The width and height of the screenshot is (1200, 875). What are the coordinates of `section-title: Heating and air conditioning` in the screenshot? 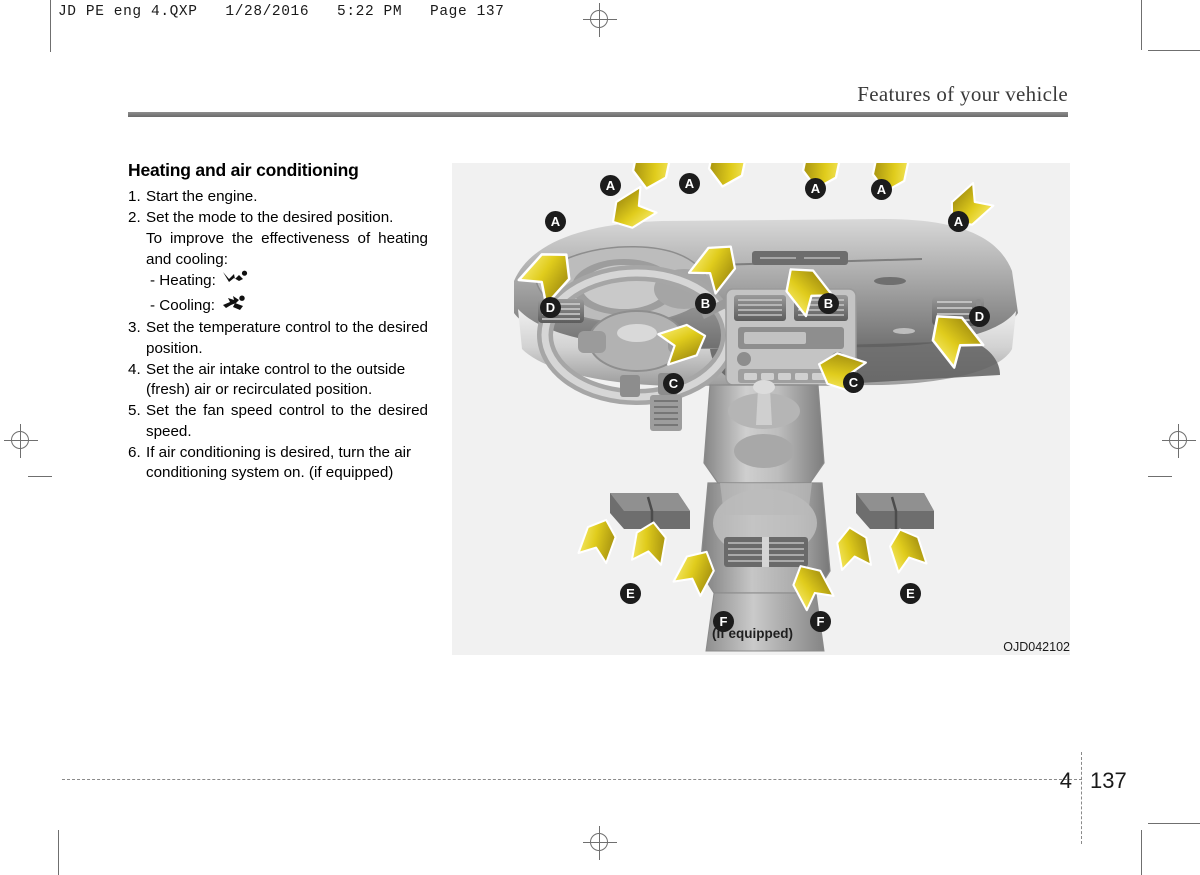 It's located at (243, 170).